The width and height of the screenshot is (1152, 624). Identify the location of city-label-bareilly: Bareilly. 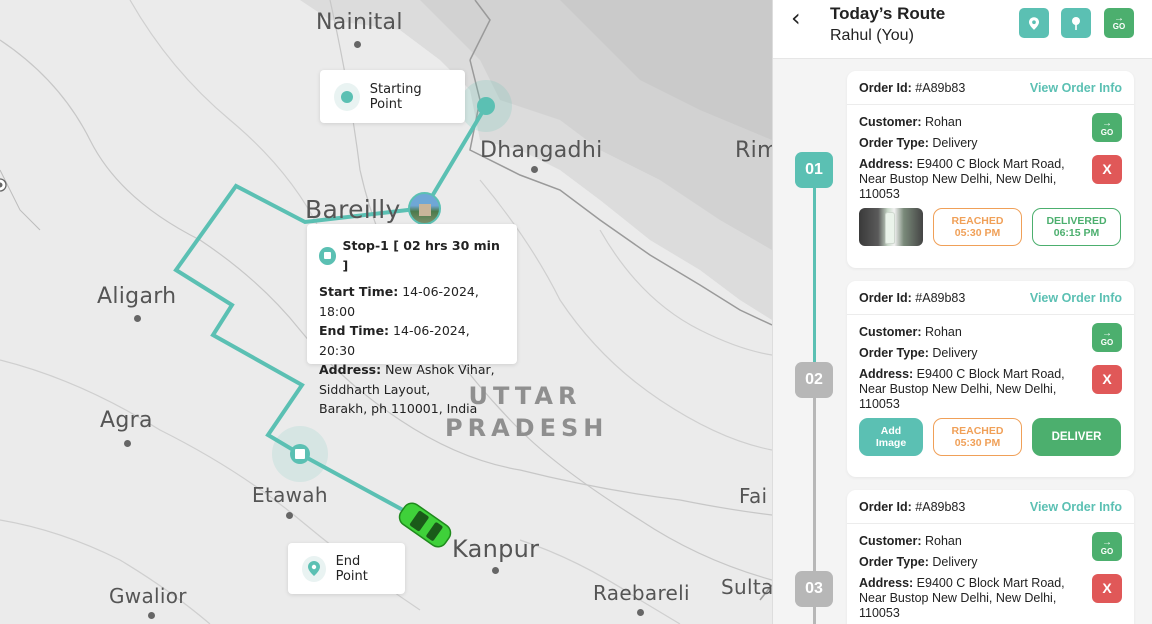
(353, 209).